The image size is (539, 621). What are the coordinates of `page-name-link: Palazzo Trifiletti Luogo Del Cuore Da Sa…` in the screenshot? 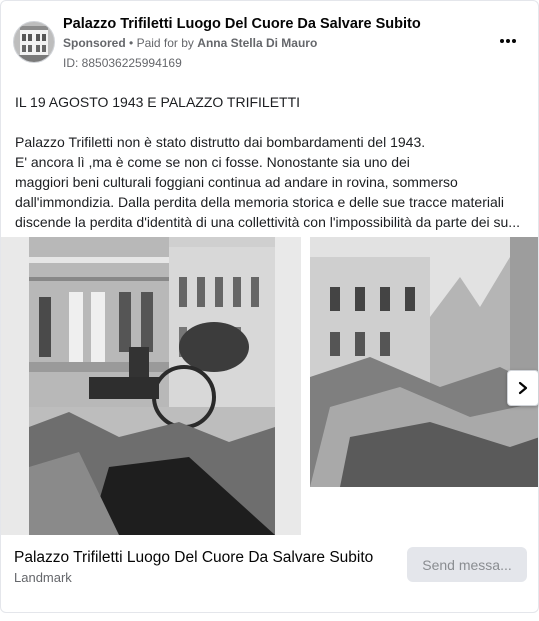 It's located at (242, 24).